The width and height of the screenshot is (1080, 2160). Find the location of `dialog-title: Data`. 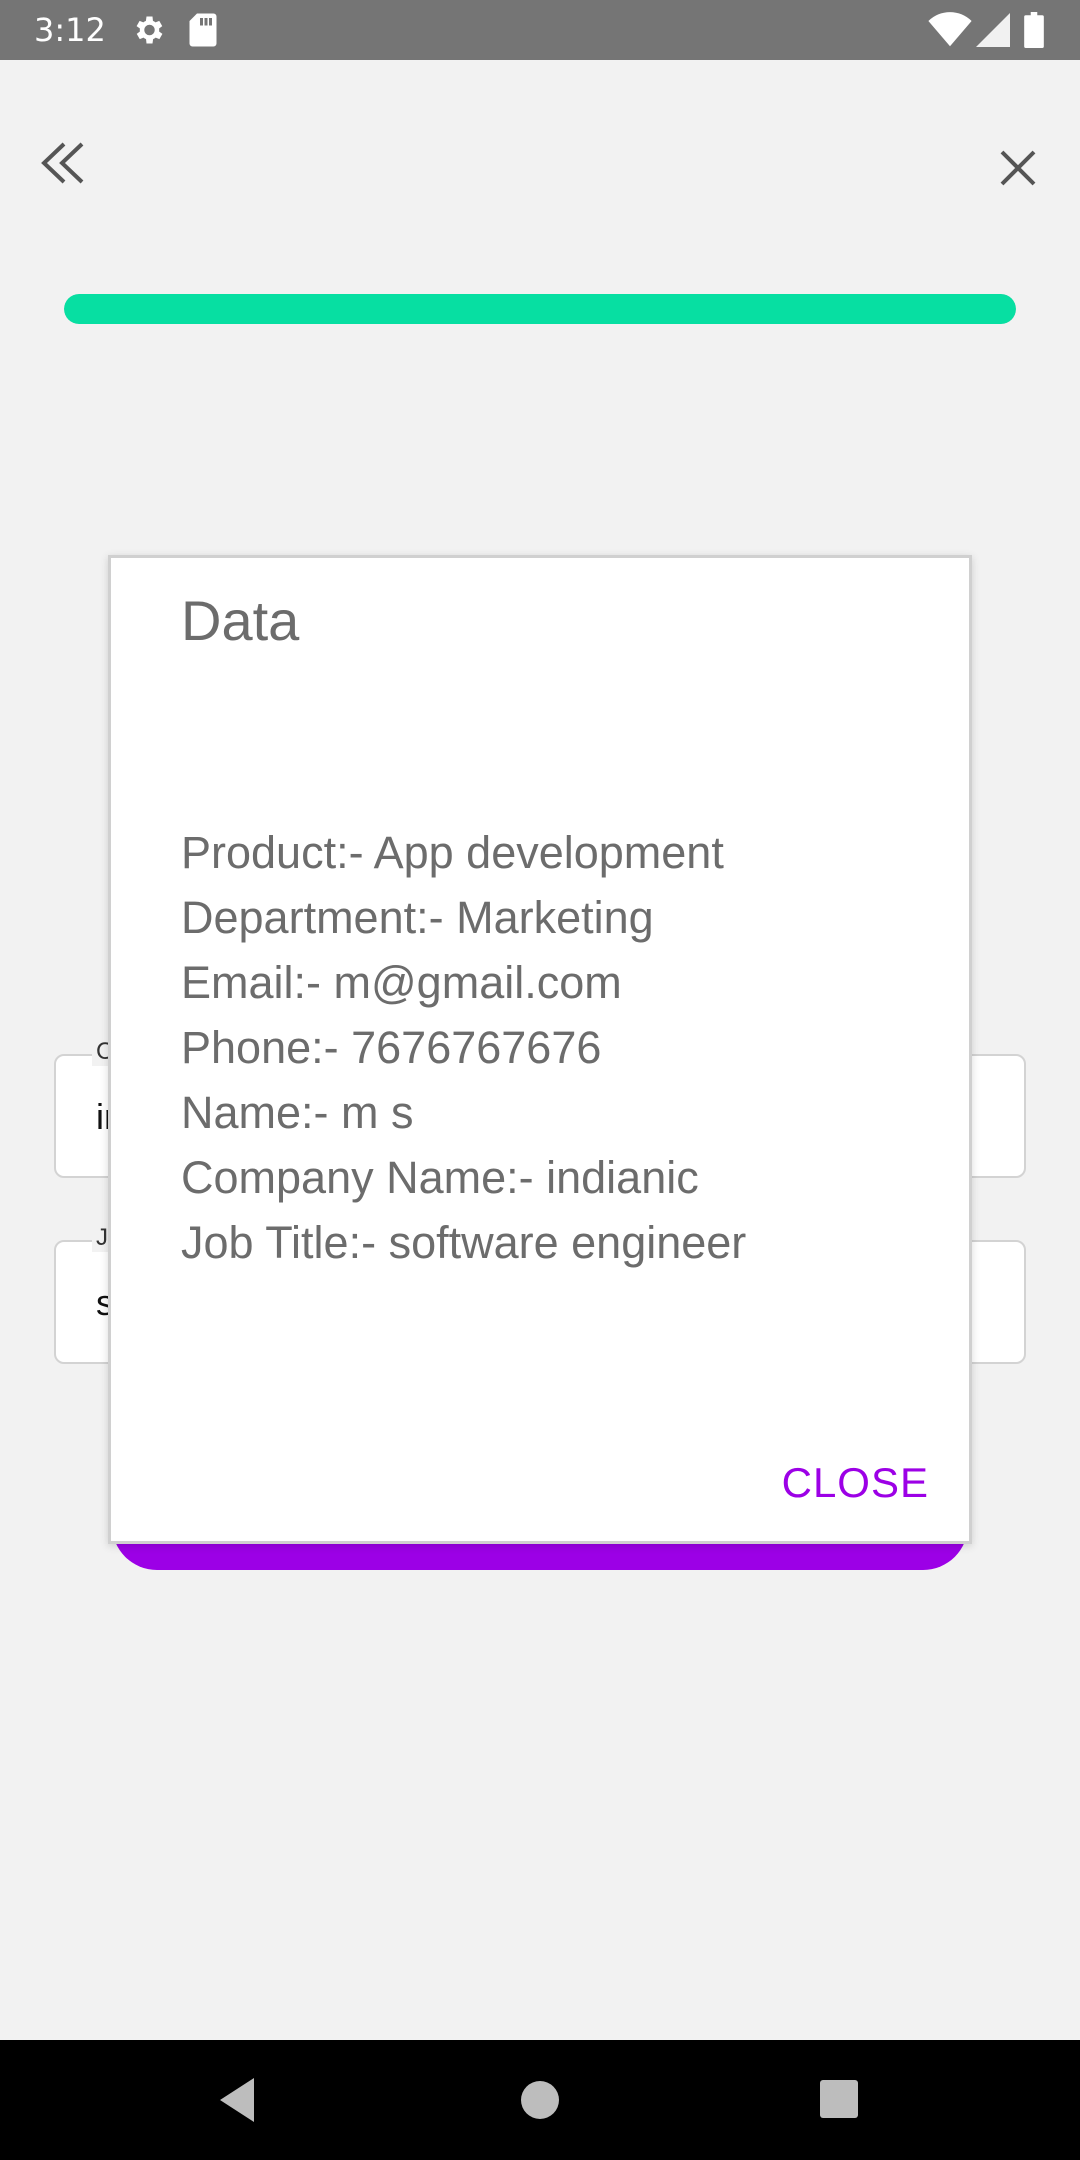

dialog-title: Data is located at coordinates (240, 620).